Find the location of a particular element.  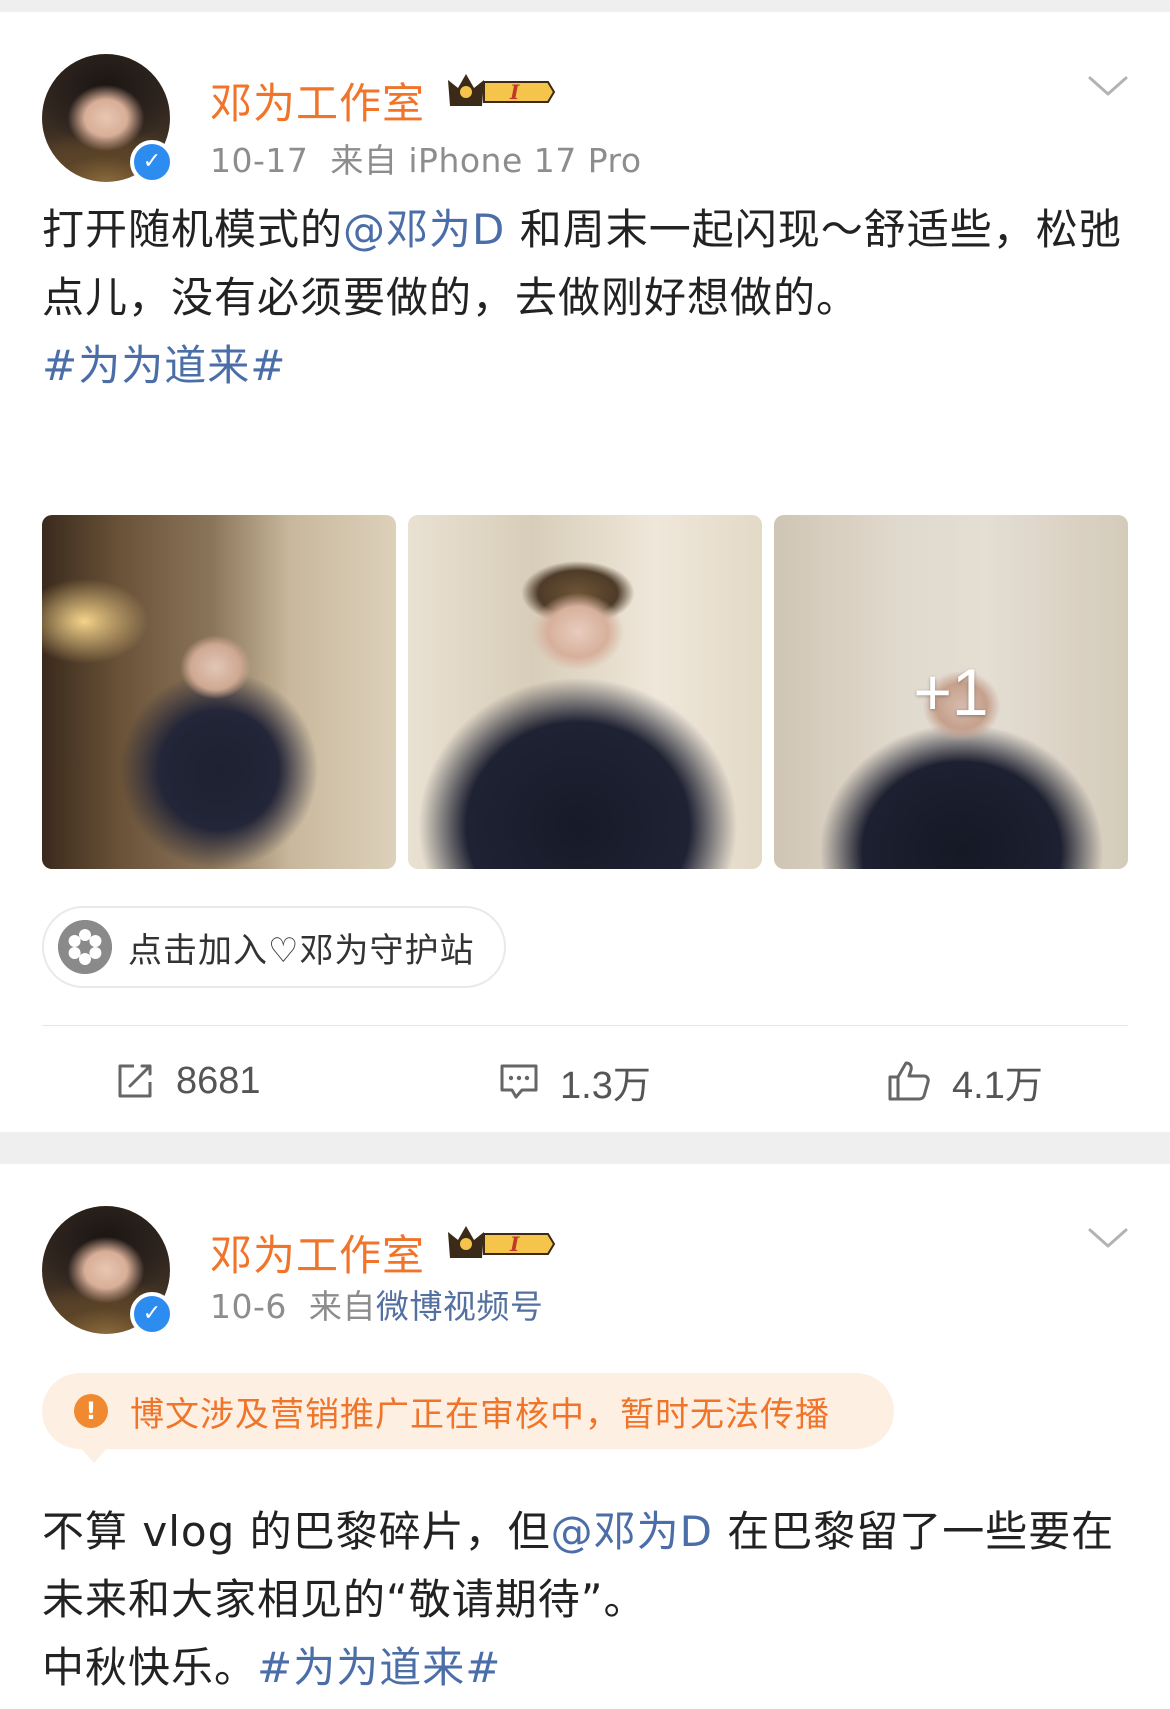

join-group-label: 点击加入♡邓为守护站 is located at coordinates (301, 950).